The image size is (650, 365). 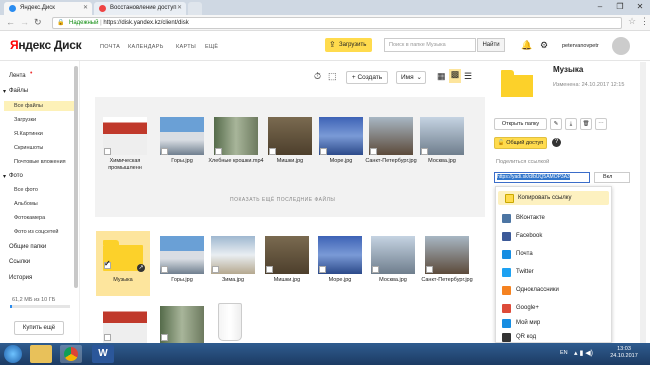 I want to click on word-icon: W, so click(x=103, y=354).